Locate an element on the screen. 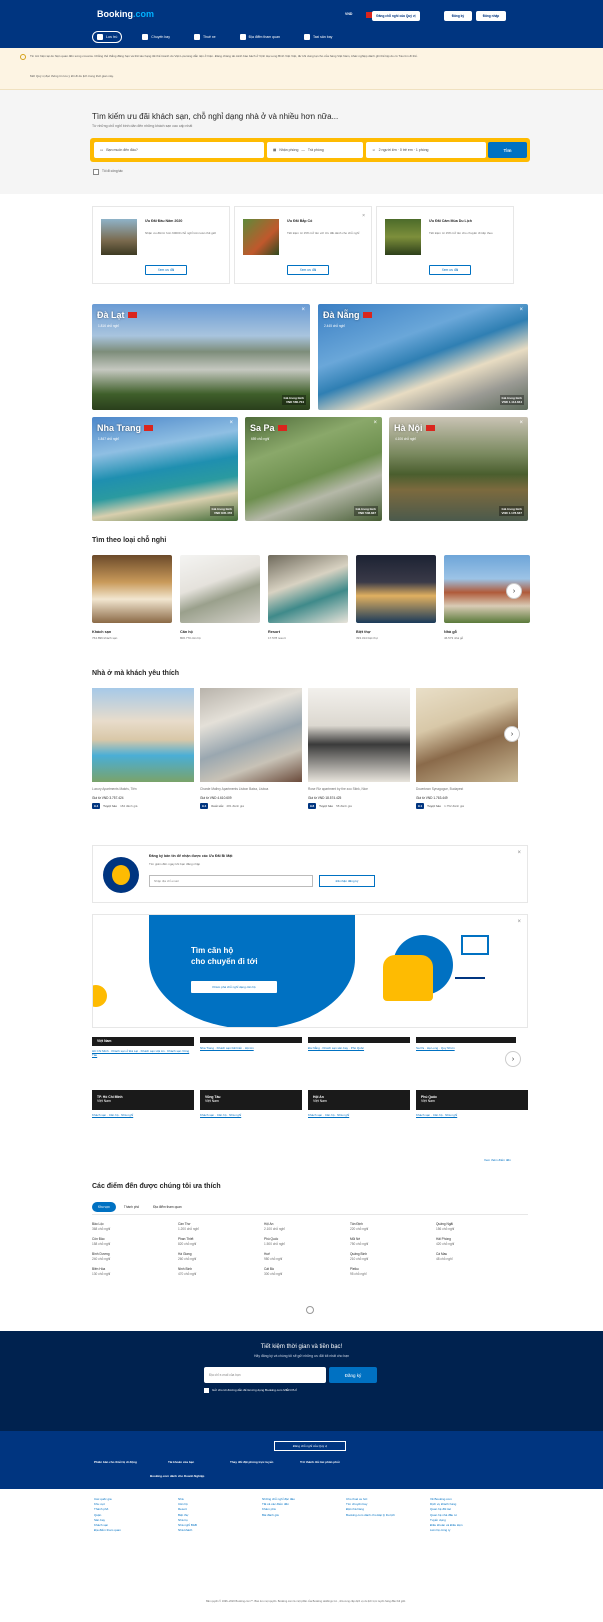 The width and height of the screenshot is (603, 1622). tab-cities: Thành phố is located at coordinates (131, 1207).